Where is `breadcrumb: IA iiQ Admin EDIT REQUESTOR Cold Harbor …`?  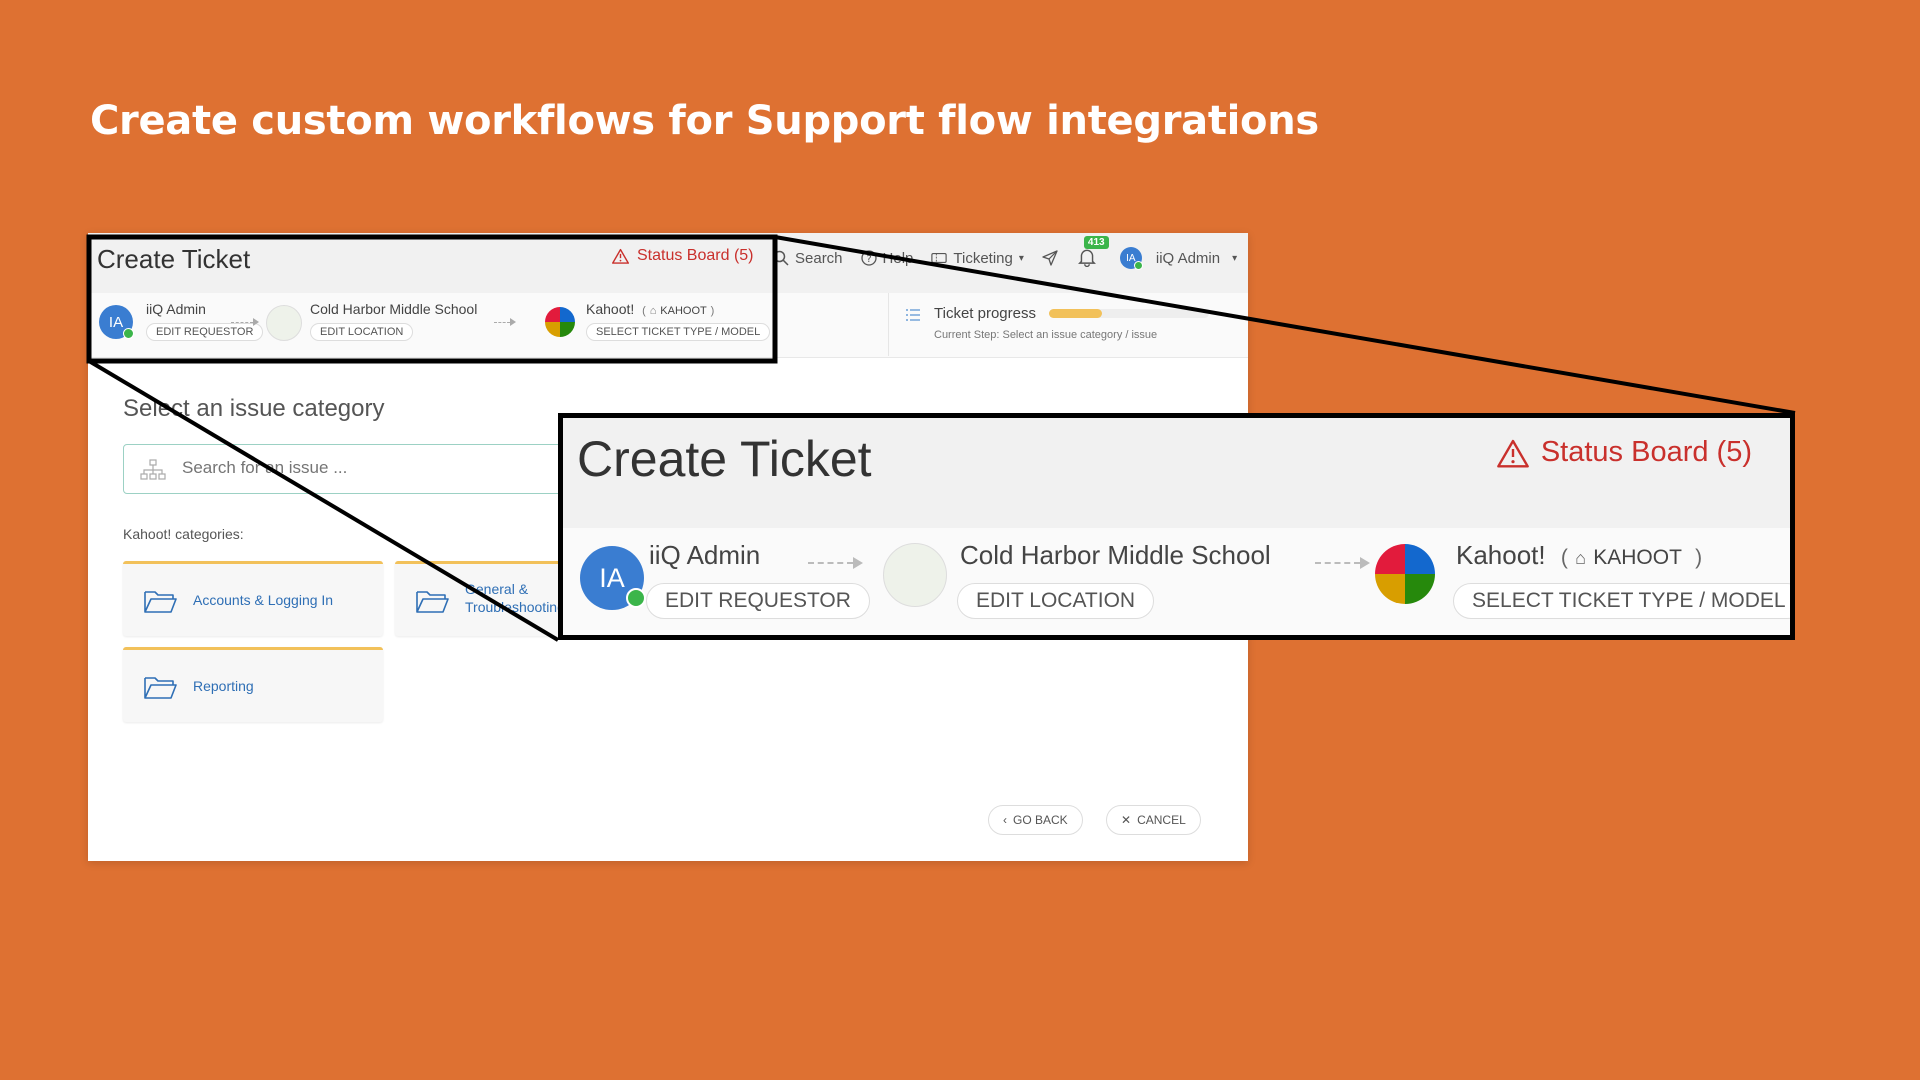 breadcrumb: IA iiQ Admin EDIT REQUESTOR Cold Harbor … is located at coordinates (668, 325).